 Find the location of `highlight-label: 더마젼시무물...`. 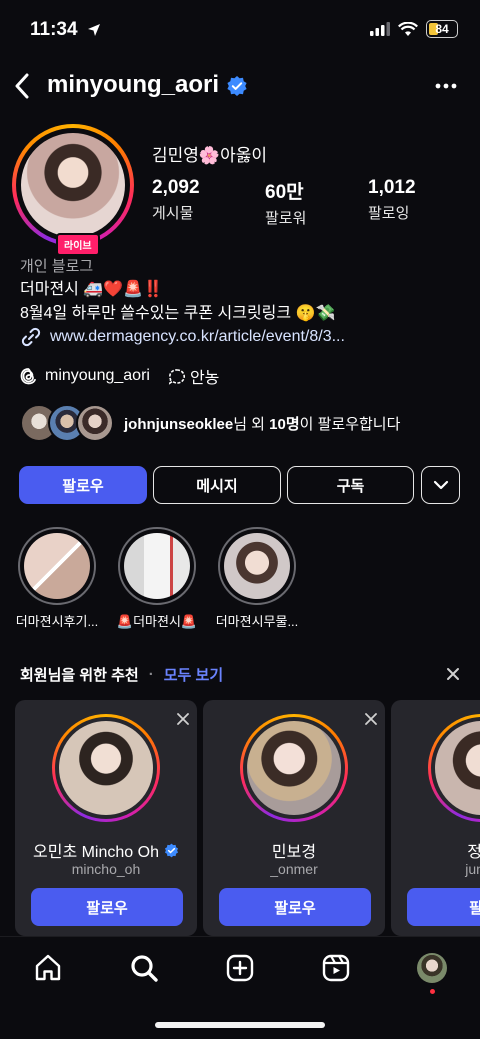

highlight-label: 더마젼시무물... is located at coordinates (257, 621).